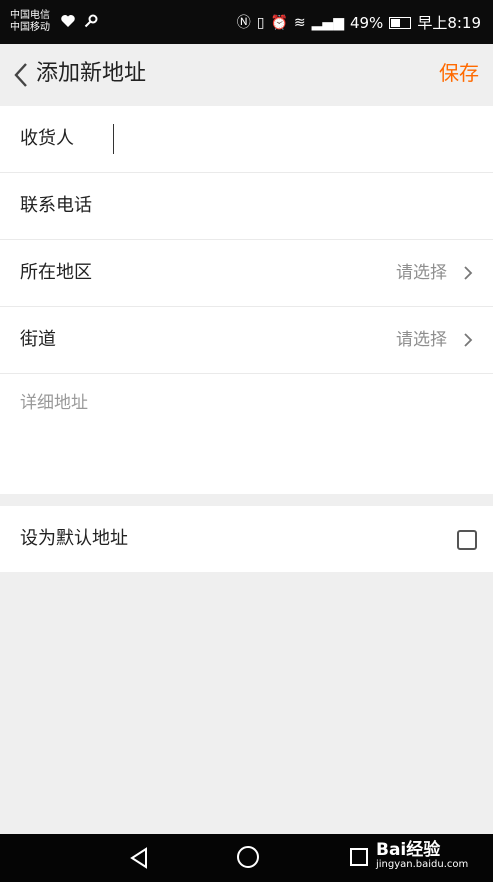  What do you see at coordinates (54, 403) in the screenshot?
I see `detail-address-placeholder: 详细地址` at bounding box center [54, 403].